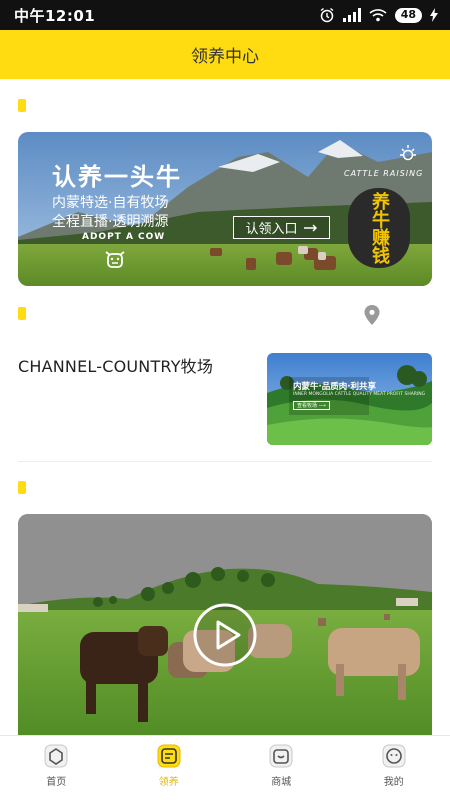 The width and height of the screenshot is (450, 800). I want to click on page-title: 领养中心, so click(225, 57).